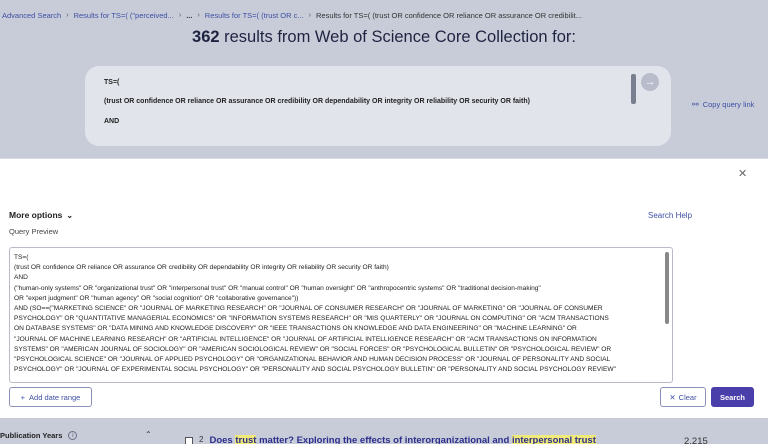 The height and width of the screenshot is (444, 768). I want to click on publication-years-filter: Publication Years i, so click(39, 435).